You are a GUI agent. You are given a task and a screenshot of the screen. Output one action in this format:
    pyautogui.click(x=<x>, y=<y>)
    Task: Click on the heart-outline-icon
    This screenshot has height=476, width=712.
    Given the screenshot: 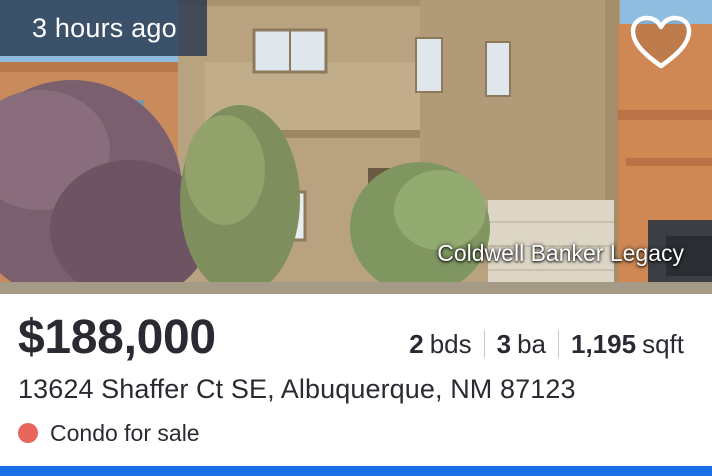 What is the action you would take?
    pyautogui.click(x=661, y=42)
    